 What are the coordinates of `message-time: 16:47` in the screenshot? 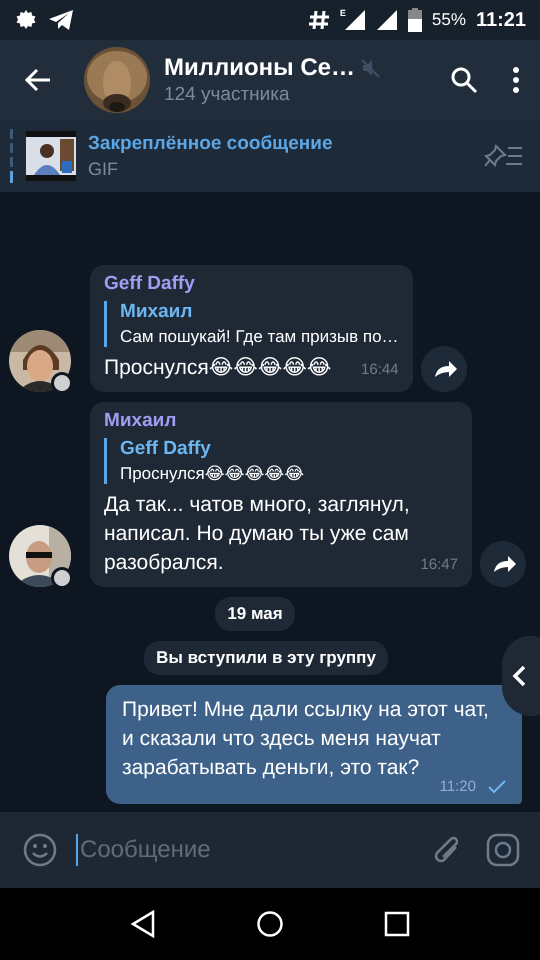 It's located at (439, 565).